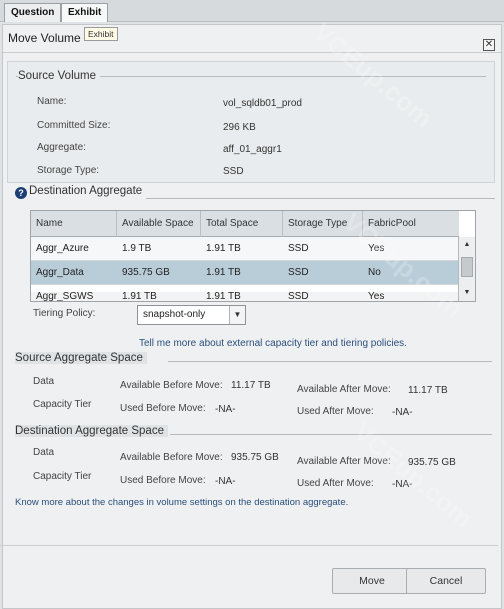 The image size is (504, 609). I want to click on help-icon: ?, so click(21, 193).